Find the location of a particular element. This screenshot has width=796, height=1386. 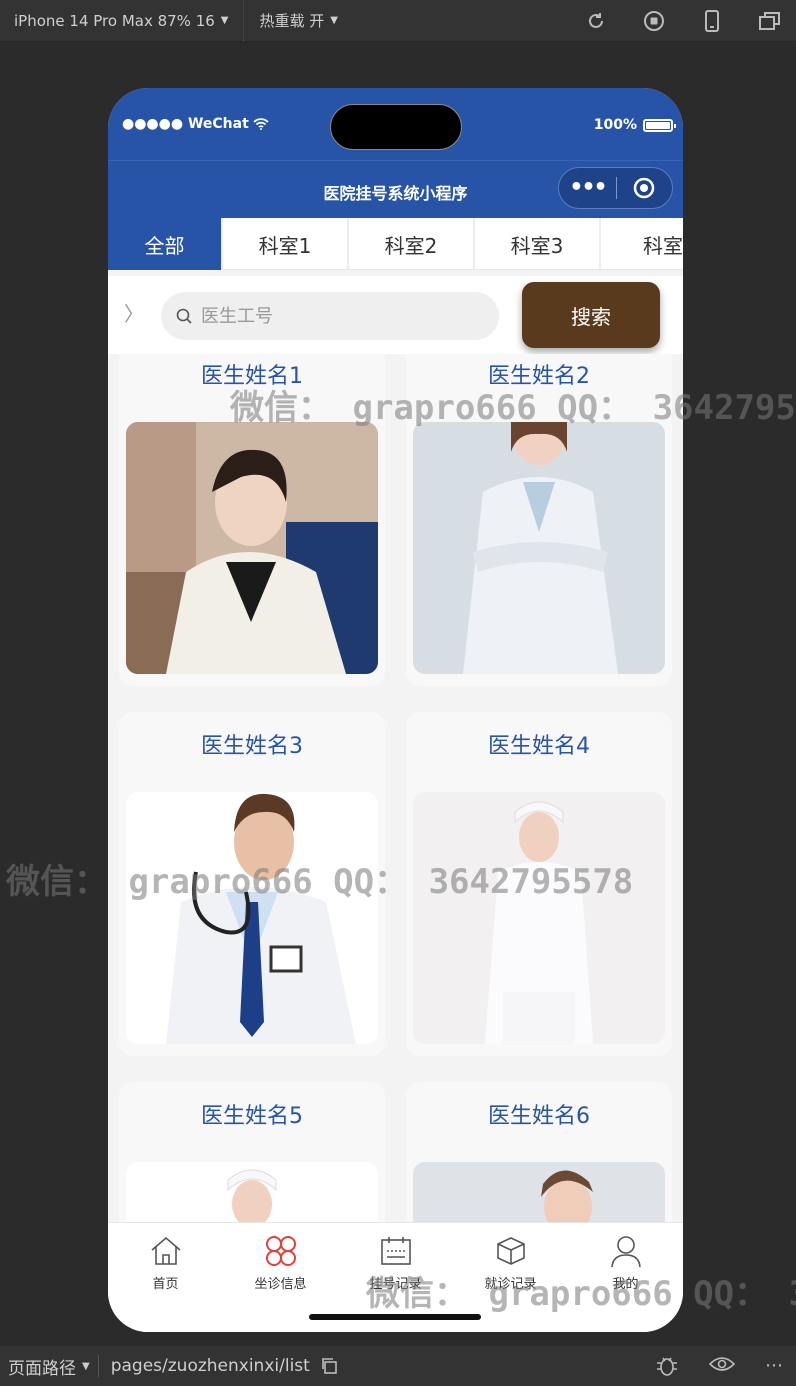

bug-icon is located at coordinates (667, 1366).